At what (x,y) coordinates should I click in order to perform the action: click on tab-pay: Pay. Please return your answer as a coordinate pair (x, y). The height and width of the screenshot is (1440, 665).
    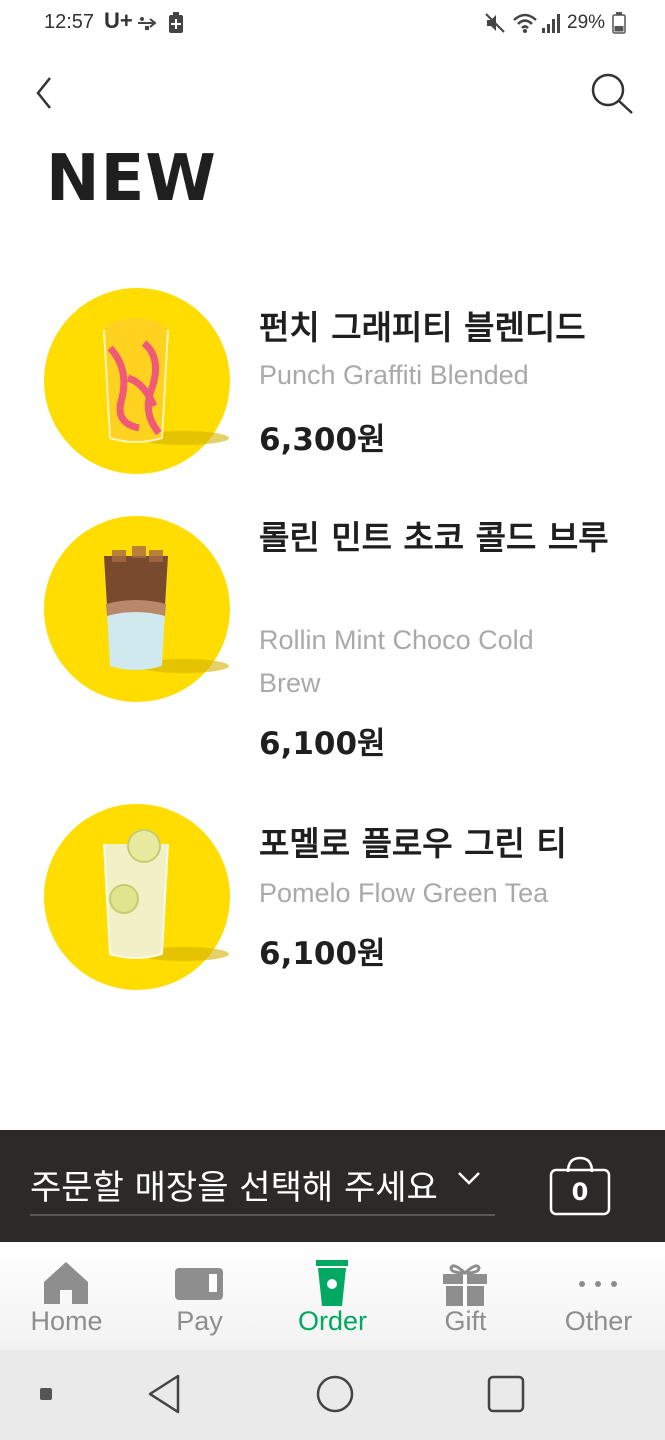
    Looking at the image, I should click on (199, 1296).